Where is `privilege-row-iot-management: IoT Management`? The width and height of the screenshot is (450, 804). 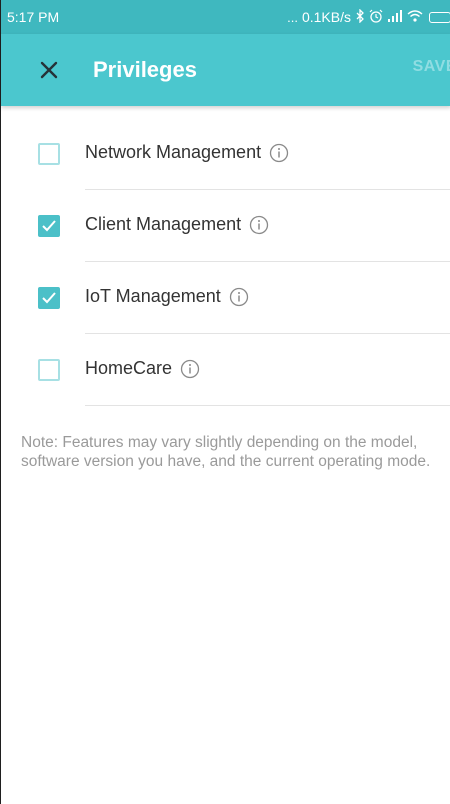
privilege-row-iot-management: IoT Management is located at coordinates (225, 298).